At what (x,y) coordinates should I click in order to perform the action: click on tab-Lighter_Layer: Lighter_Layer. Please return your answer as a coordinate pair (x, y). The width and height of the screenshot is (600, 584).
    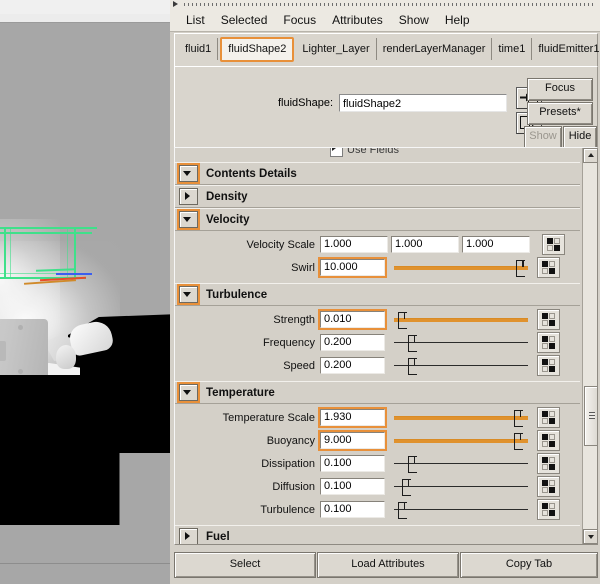
    Looking at the image, I should click on (336, 49).